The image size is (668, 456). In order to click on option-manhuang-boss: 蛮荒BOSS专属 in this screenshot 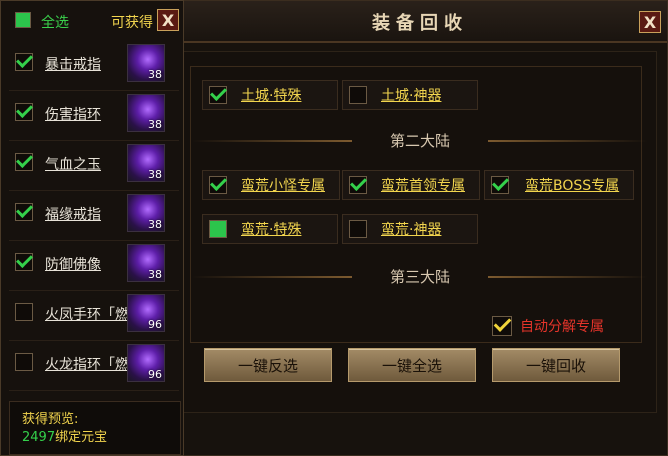, I will do `click(559, 185)`.